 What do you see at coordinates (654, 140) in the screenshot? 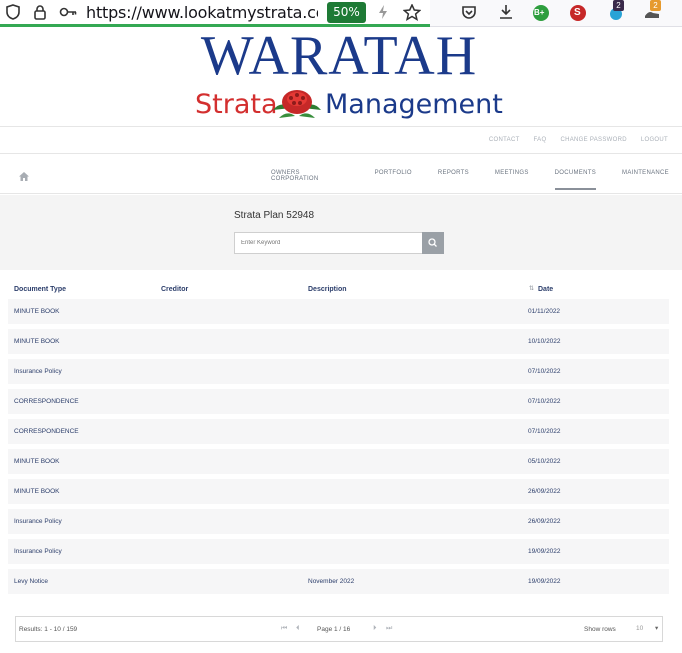
I see `logout-link: LOGOUT` at bounding box center [654, 140].